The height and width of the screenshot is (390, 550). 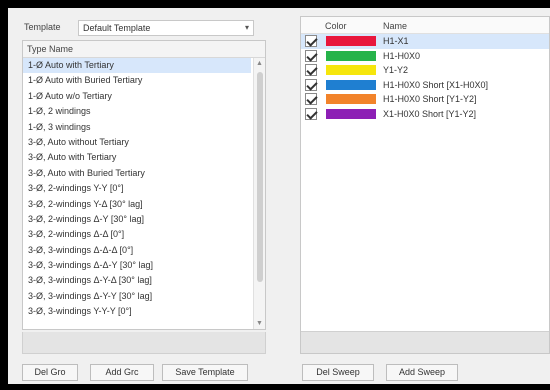 I want to click on sweep-name: H1-H0X0 Short [Y1-Y2], so click(x=430, y=99).